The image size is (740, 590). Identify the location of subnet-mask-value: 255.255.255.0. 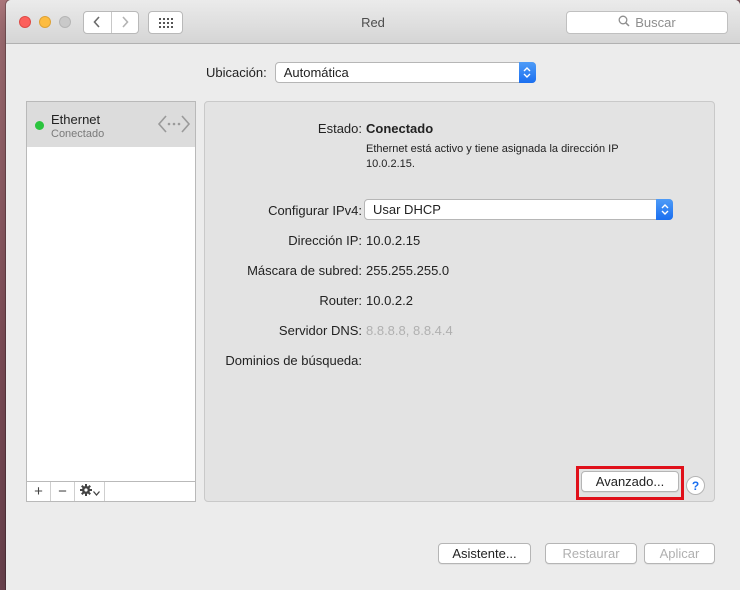
(408, 270).